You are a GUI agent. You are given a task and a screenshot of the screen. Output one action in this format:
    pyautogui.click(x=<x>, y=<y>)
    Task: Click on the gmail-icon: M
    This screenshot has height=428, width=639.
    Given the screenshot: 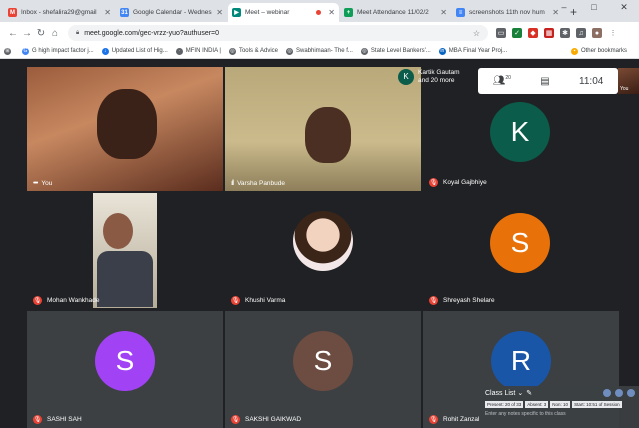 What is the action you would take?
    pyautogui.click(x=12, y=12)
    